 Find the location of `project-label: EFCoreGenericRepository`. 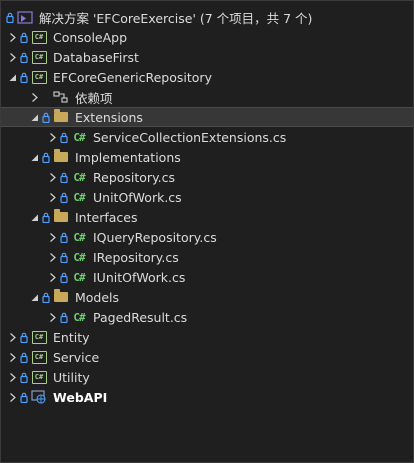

project-label: EFCoreGenericRepository is located at coordinates (132, 77).